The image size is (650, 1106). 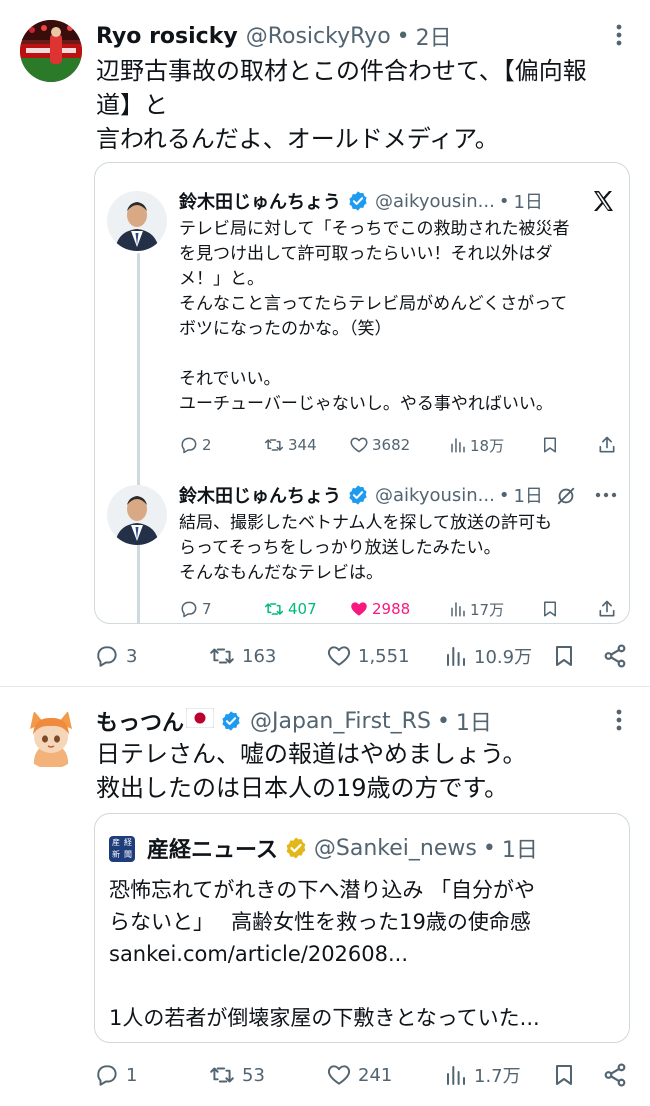 What do you see at coordinates (476, 445) in the screenshot?
I see `views-button: 18万` at bounding box center [476, 445].